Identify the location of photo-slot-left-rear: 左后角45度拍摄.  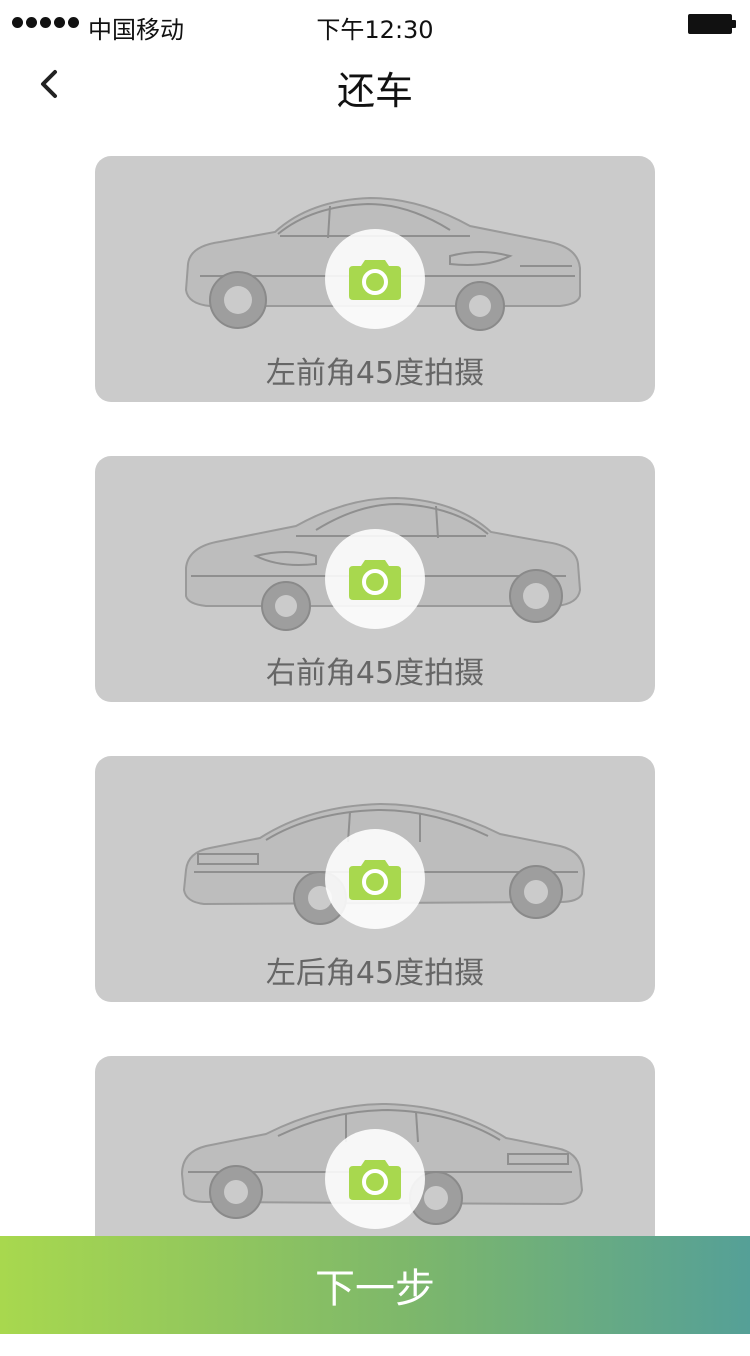
(375, 879).